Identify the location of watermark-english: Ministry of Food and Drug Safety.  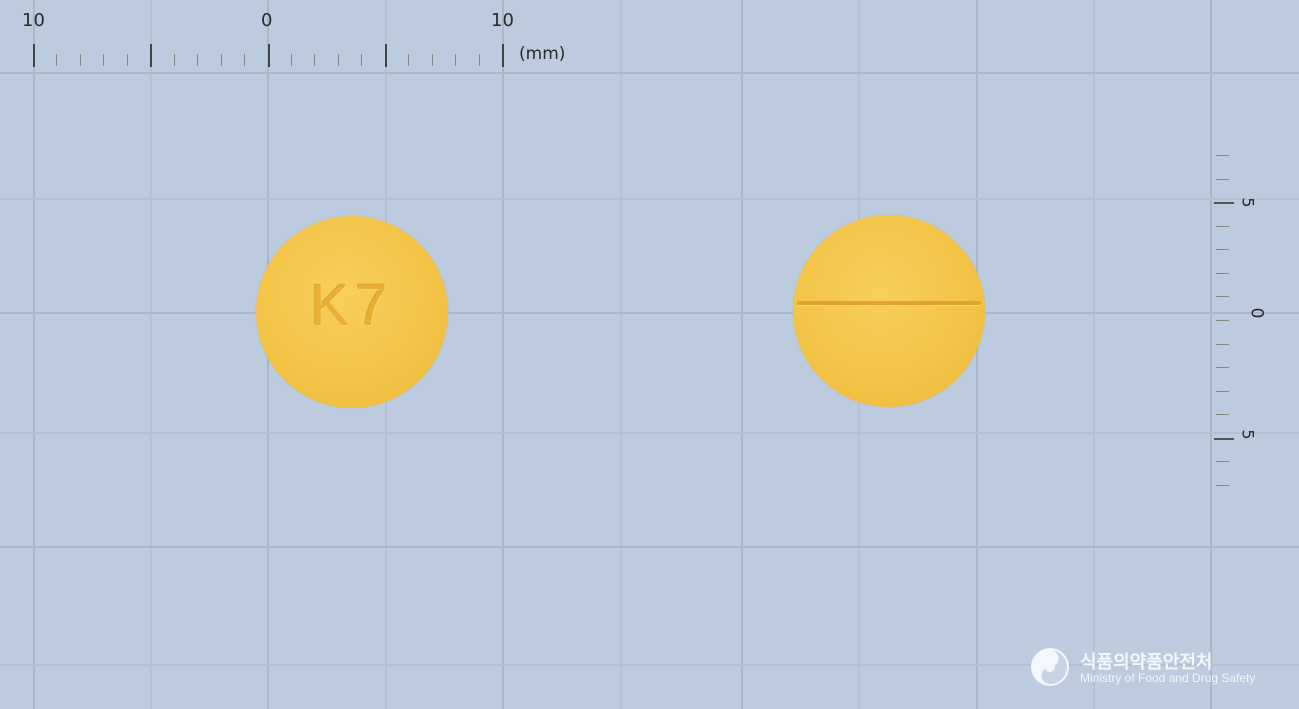
(1168, 678).